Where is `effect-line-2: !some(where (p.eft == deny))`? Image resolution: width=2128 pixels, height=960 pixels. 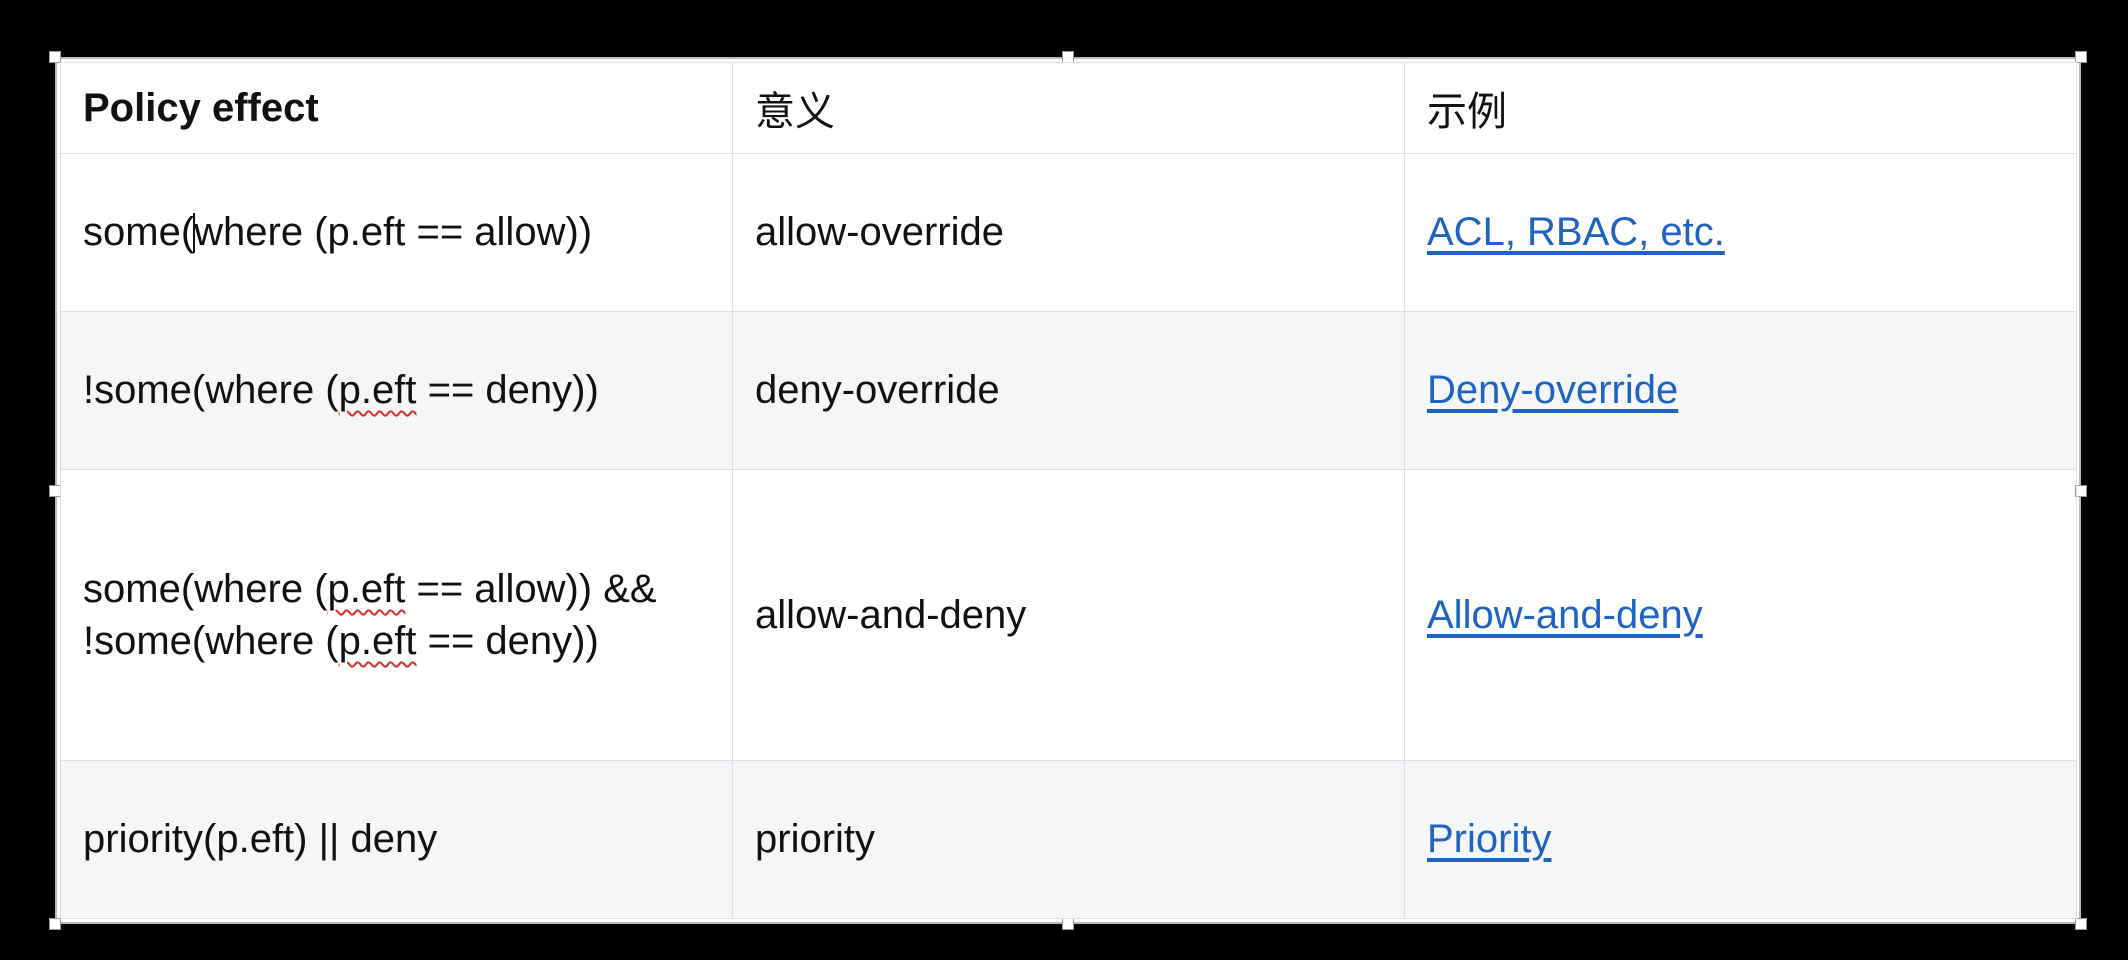 effect-line-2: !some(where (p.eft == deny)) is located at coordinates (407, 641).